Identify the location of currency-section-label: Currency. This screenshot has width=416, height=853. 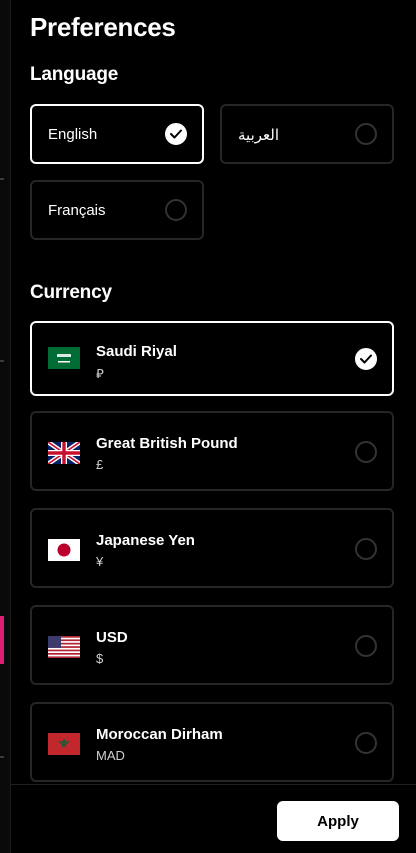
(71, 292).